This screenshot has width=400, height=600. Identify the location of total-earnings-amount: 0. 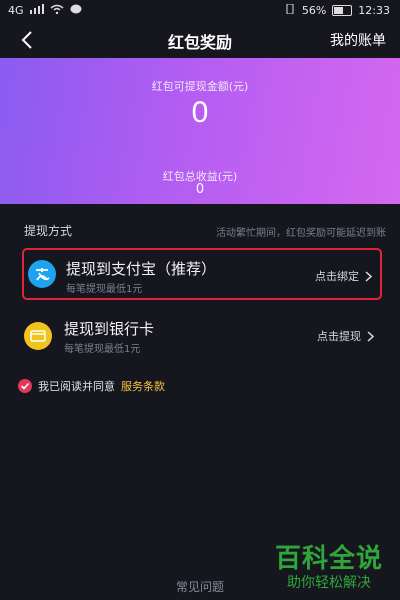
(200, 189).